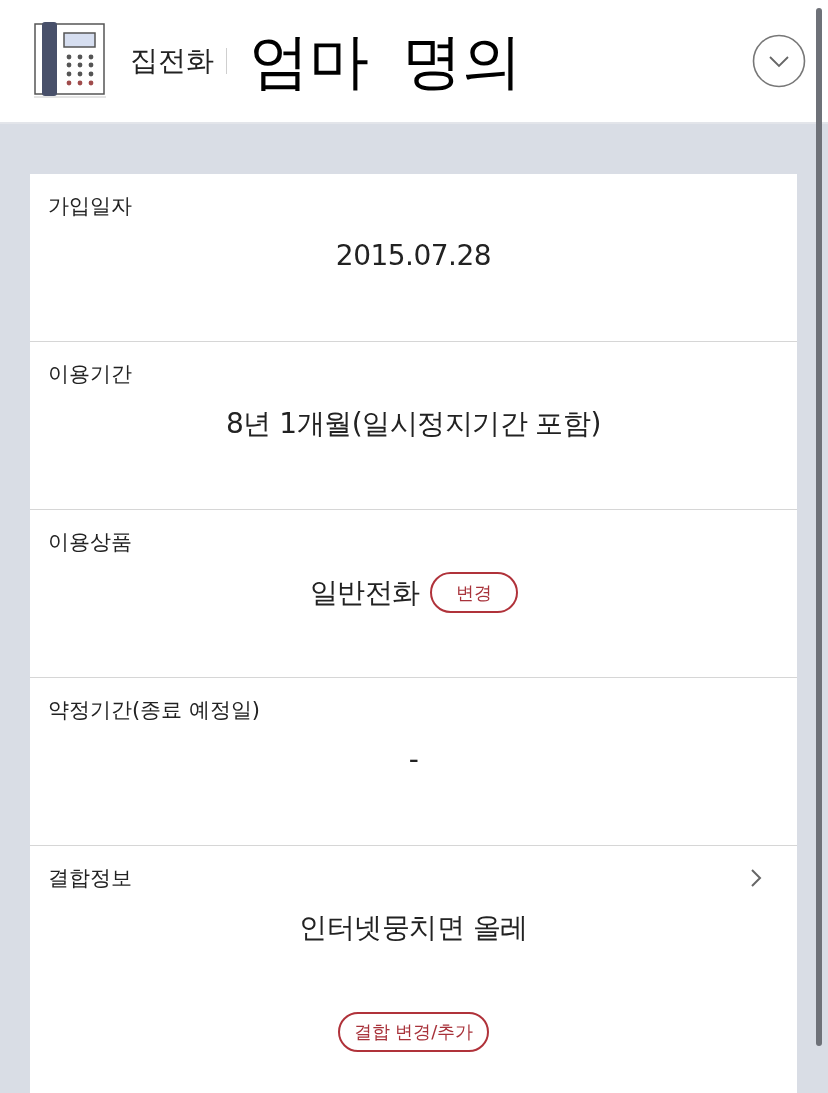  Describe the element at coordinates (413, 256) in the screenshot. I see `field-value: 2015.07.28` at that location.